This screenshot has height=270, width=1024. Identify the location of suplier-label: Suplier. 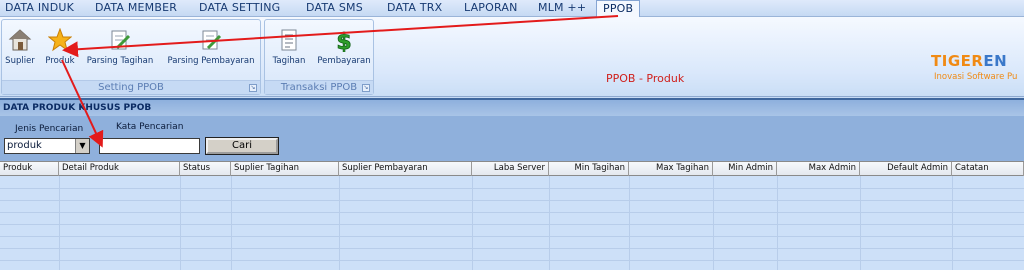
(20, 61).